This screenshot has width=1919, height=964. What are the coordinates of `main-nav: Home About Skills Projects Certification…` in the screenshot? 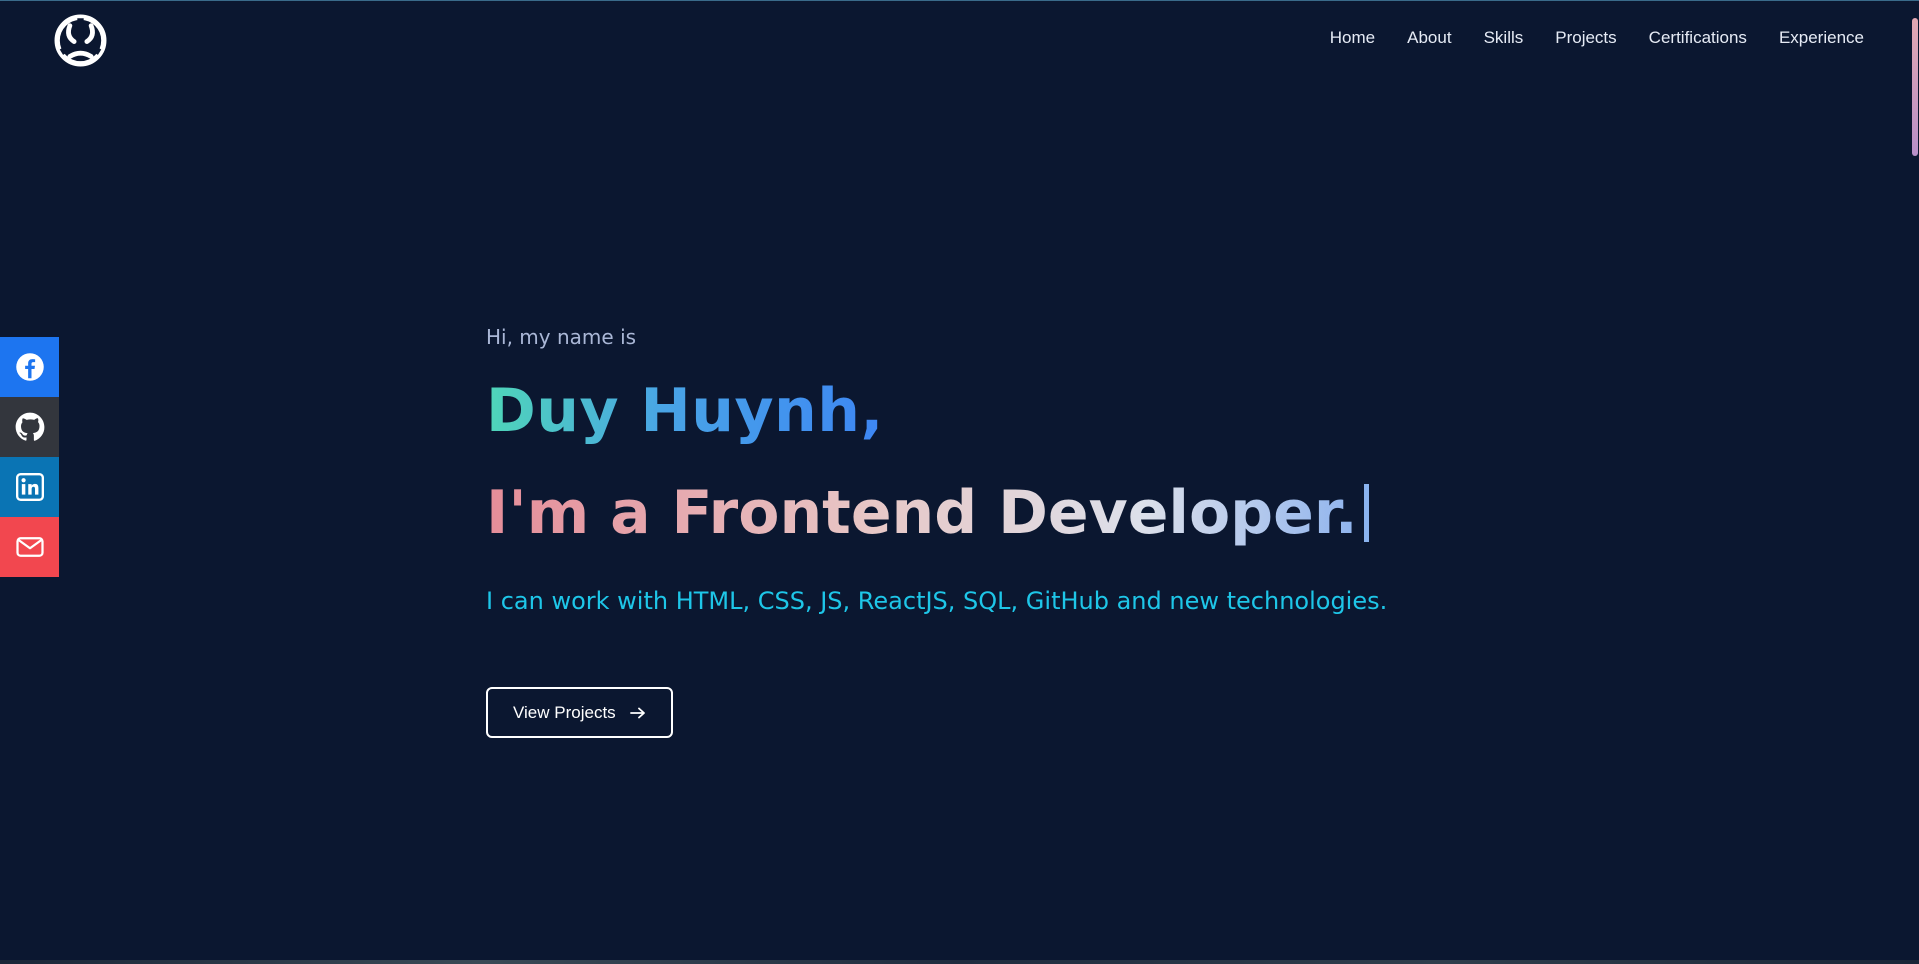 It's located at (1597, 38).